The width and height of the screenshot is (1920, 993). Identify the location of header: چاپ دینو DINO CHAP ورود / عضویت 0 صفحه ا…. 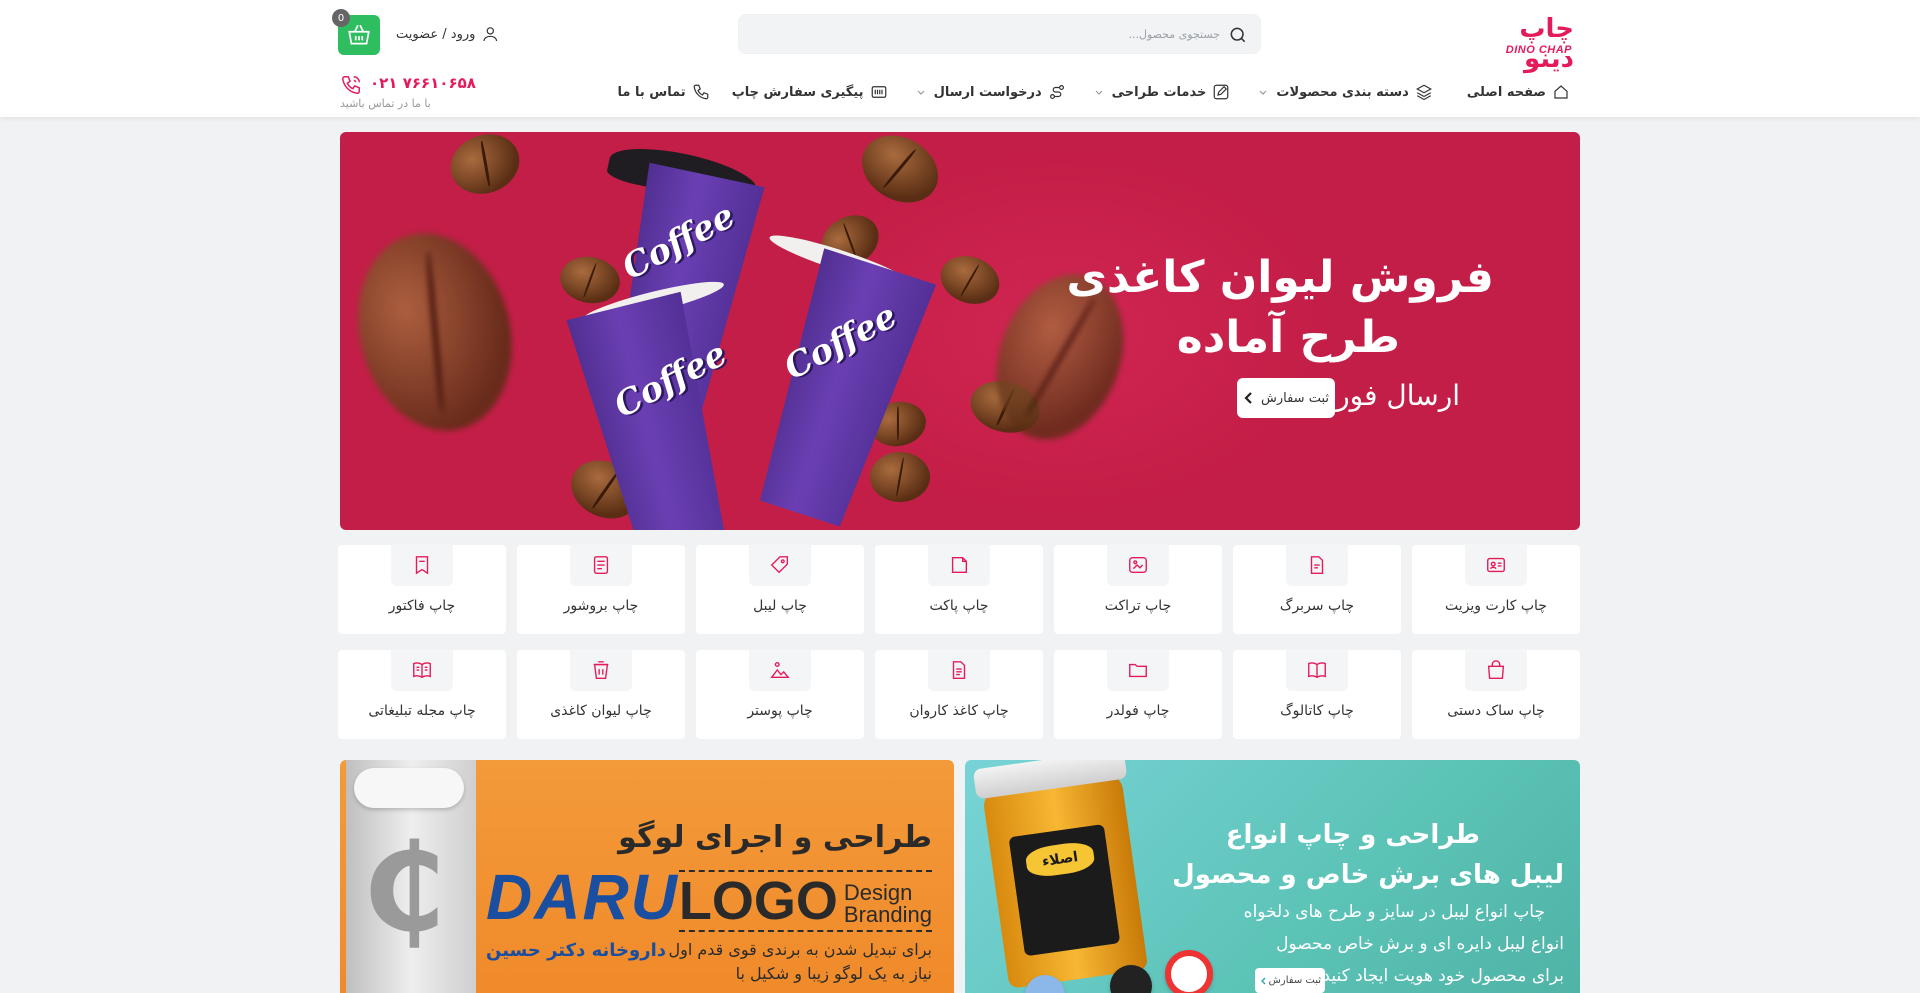
(960, 58).